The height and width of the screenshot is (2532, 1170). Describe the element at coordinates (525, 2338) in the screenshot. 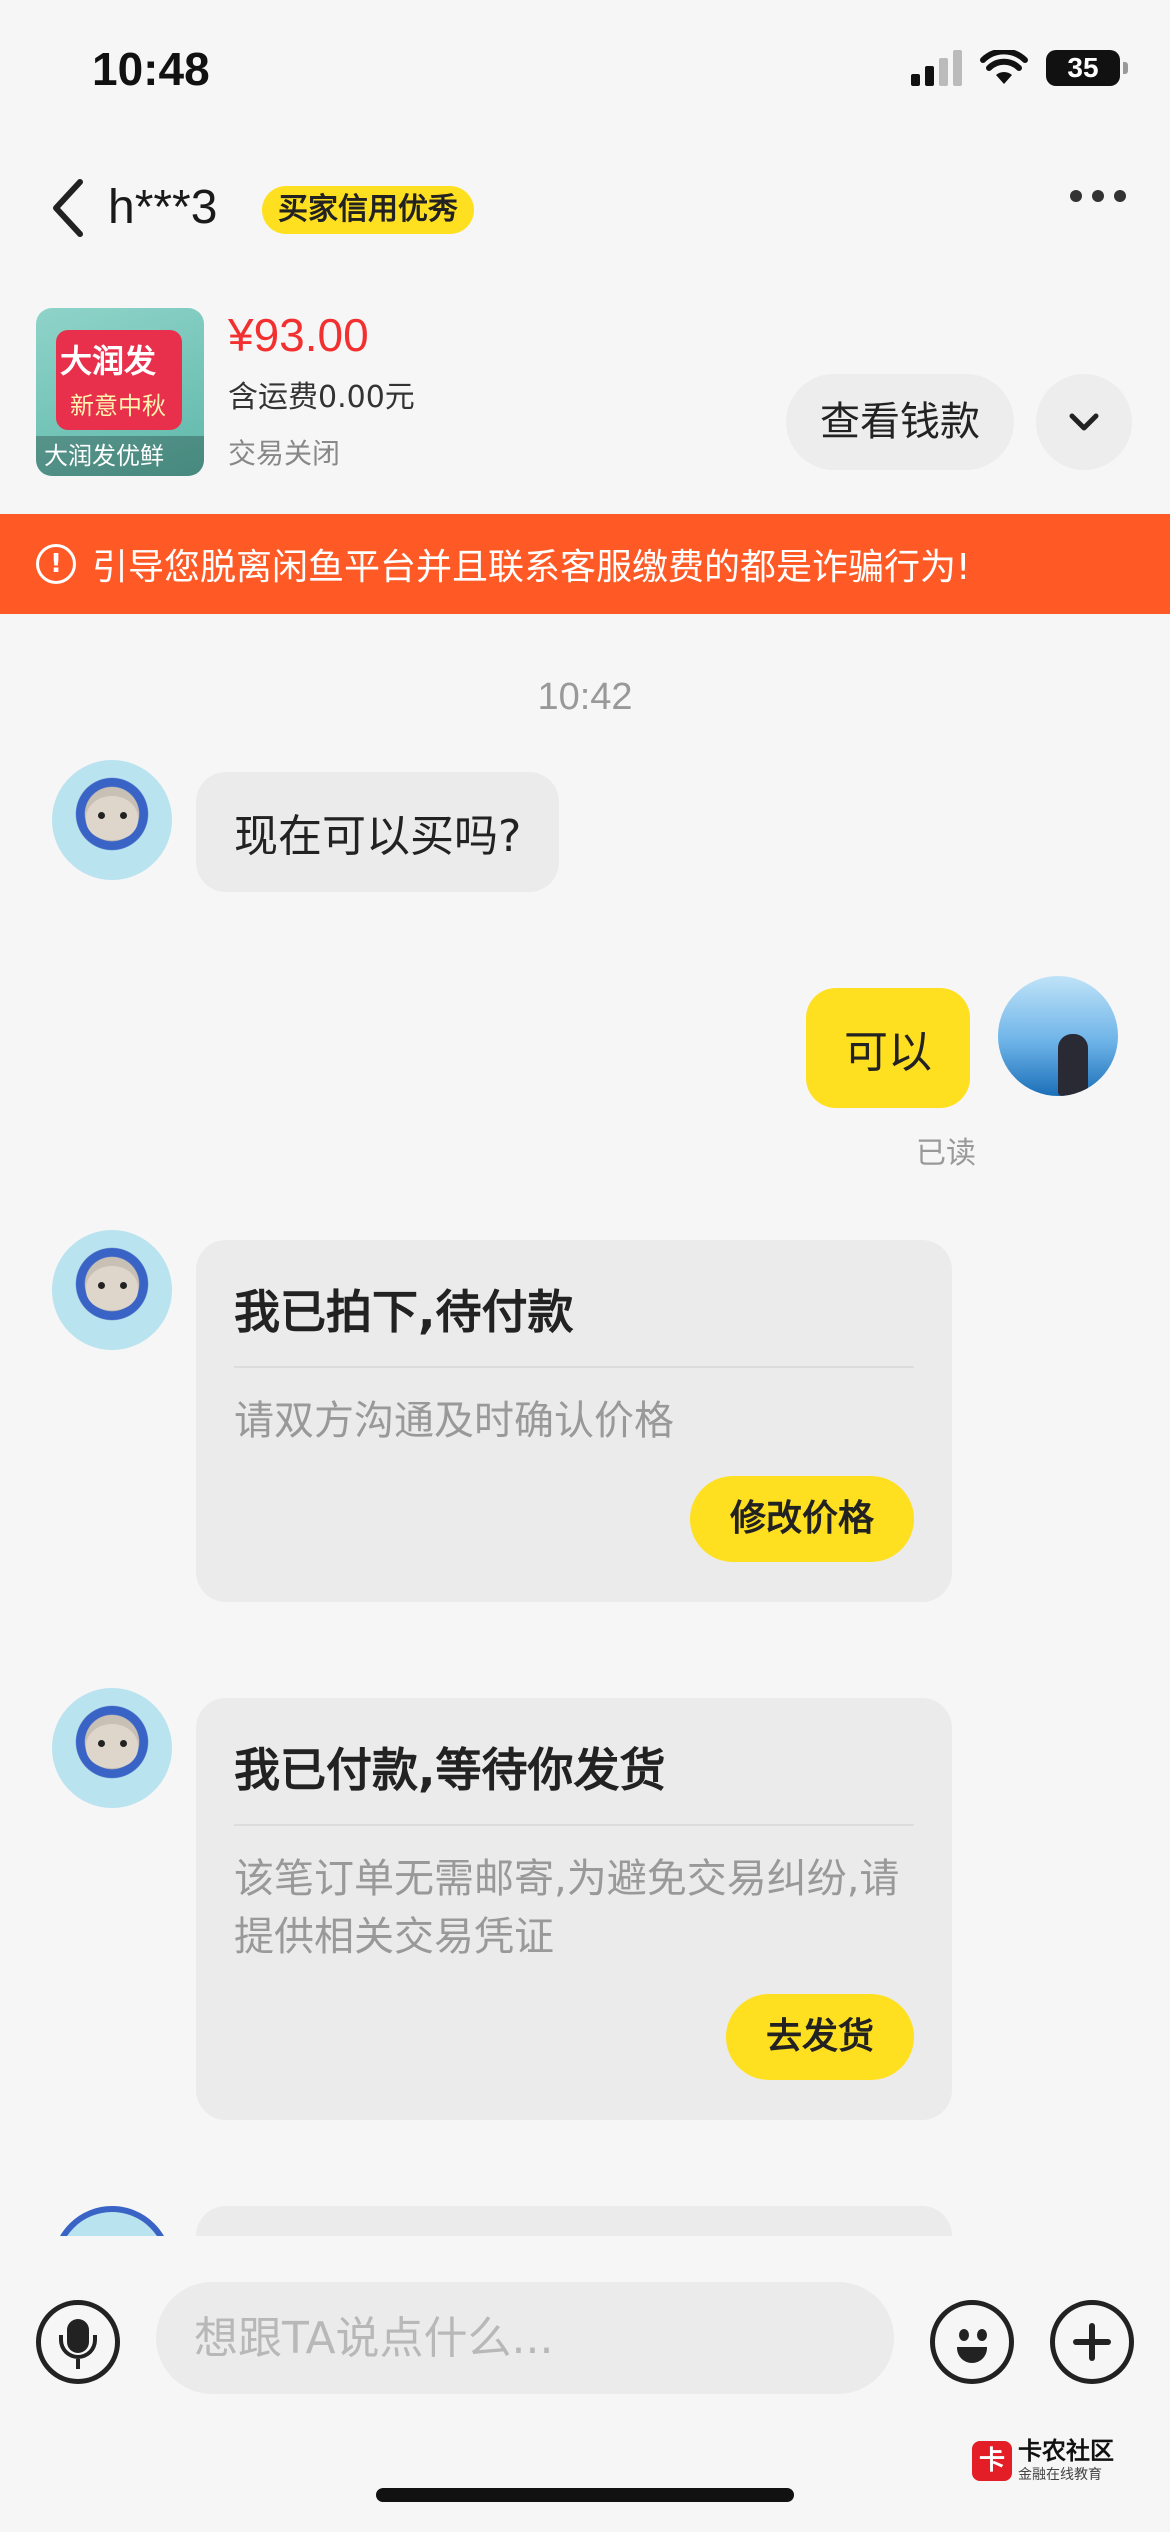

I see `message-input` at that location.